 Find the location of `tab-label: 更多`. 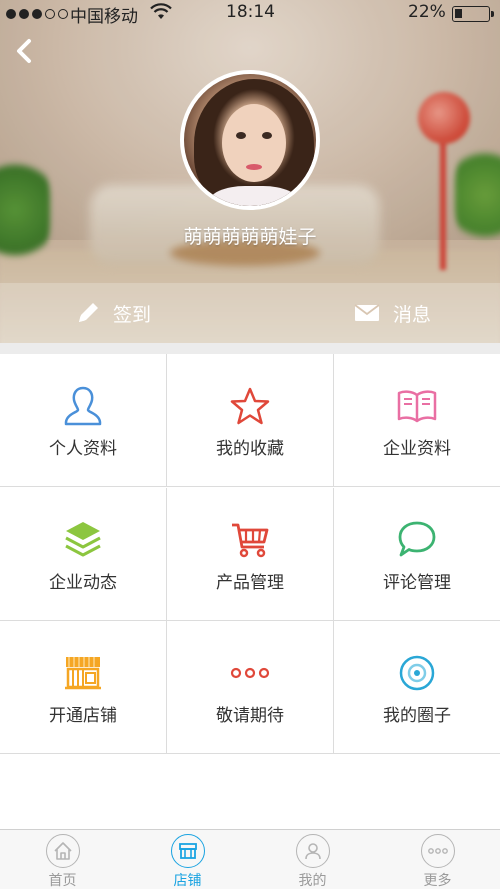

tab-label: 更多 is located at coordinates (437, 881).